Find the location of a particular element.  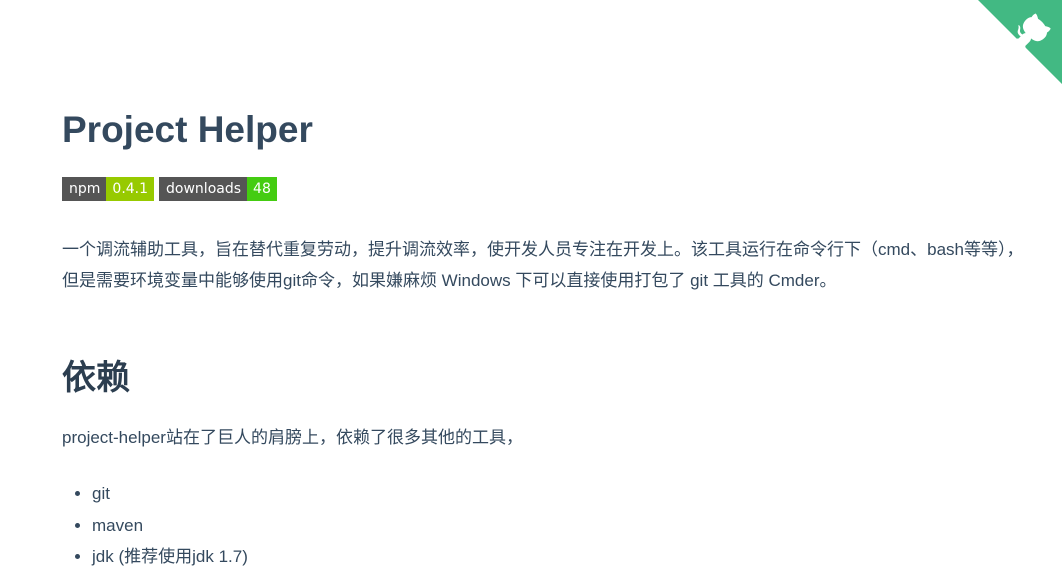

list-item: jdk (推荐使用jdk 1.7) is located at coordinates (170, 557).